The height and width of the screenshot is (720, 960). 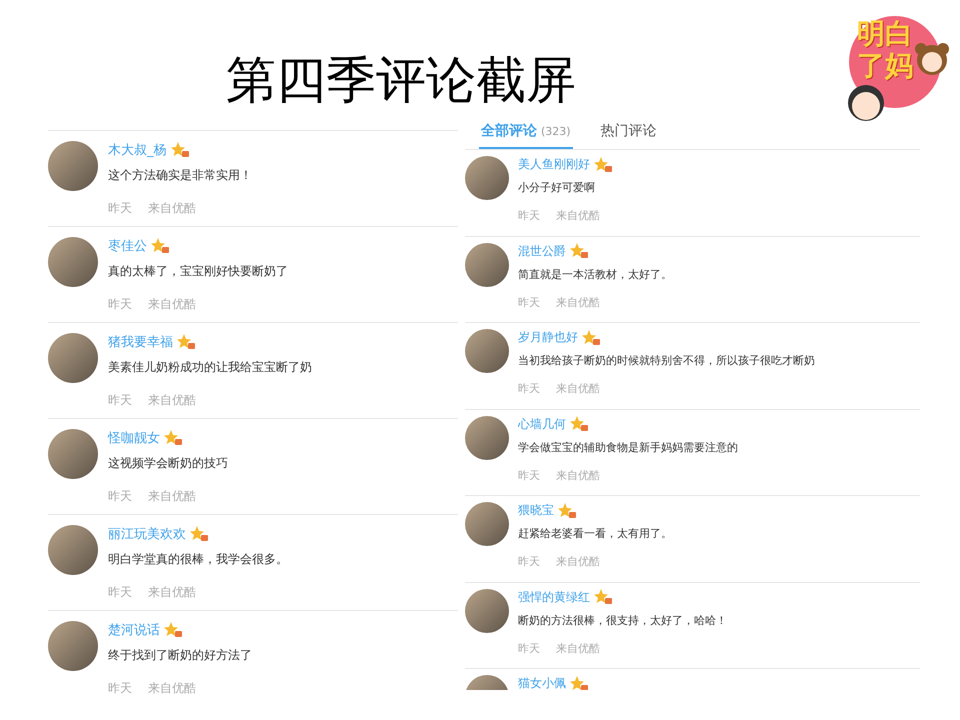 I want to click on comment-text: 赶紧给老婆看一看，太有用了。, so click(x=595, y=533).